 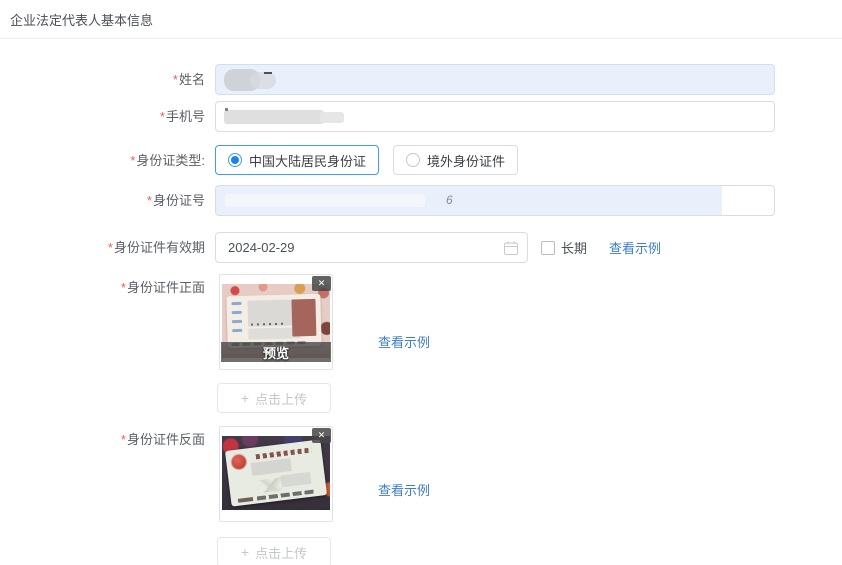 What do you see at coordinates (308, 161) in the screenshot?
I see `radio-mainland-id-label: 中国大陆居民身份证` at bounding box center [308, 161].